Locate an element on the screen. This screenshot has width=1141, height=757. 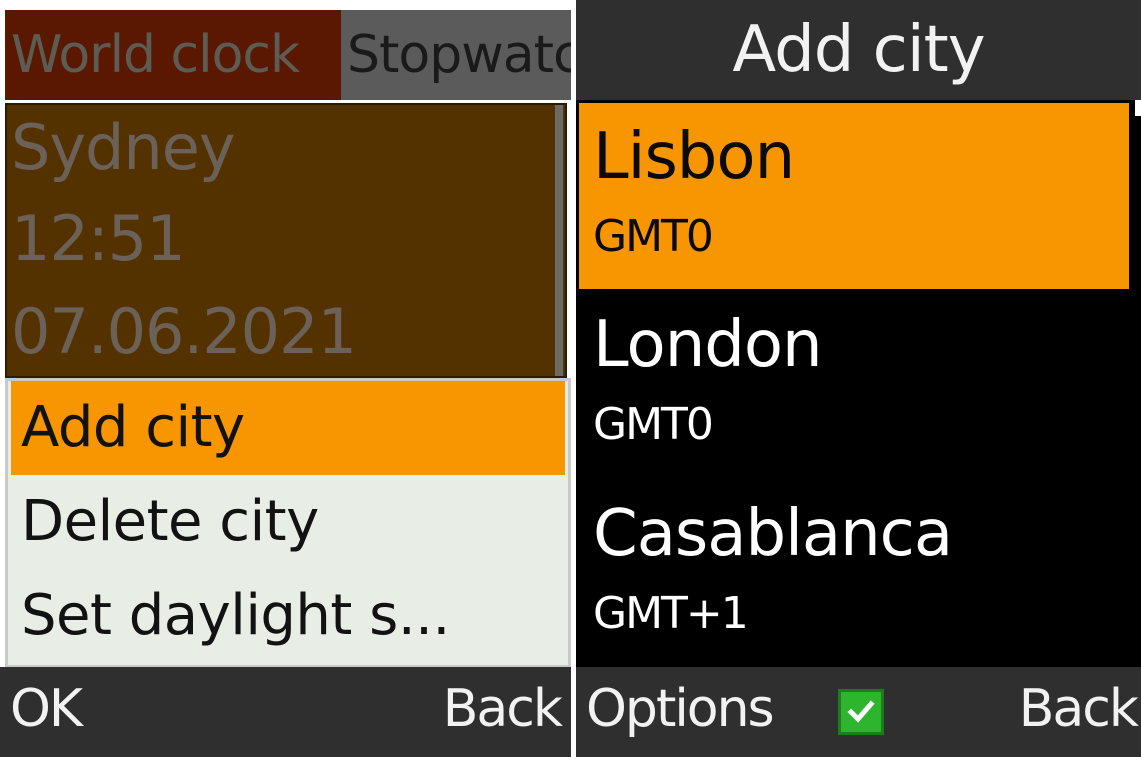
clock-scrollbar is located at coordinates (559, 240).